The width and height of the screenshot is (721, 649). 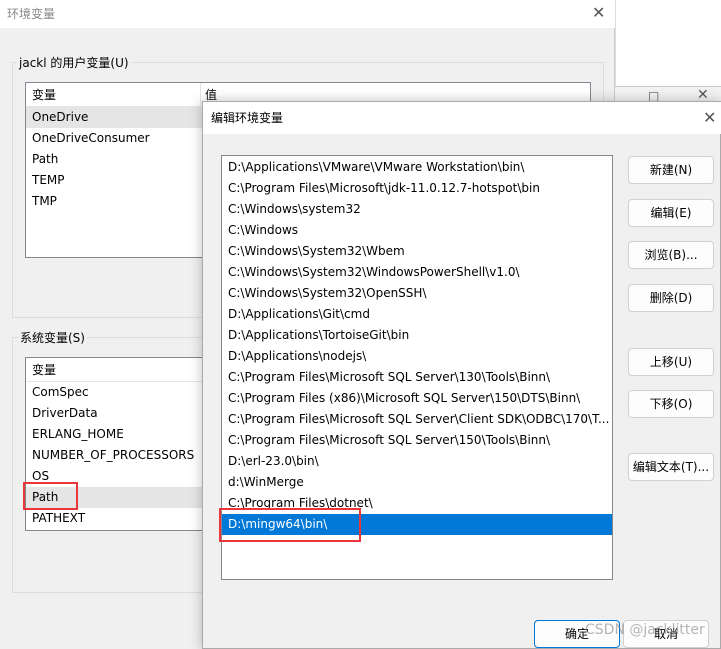 What do you see at coordinates (52, 337) in the screenshot?
I see `system-variables-label: 系统变量(S)` at bounding box center [52, 337].